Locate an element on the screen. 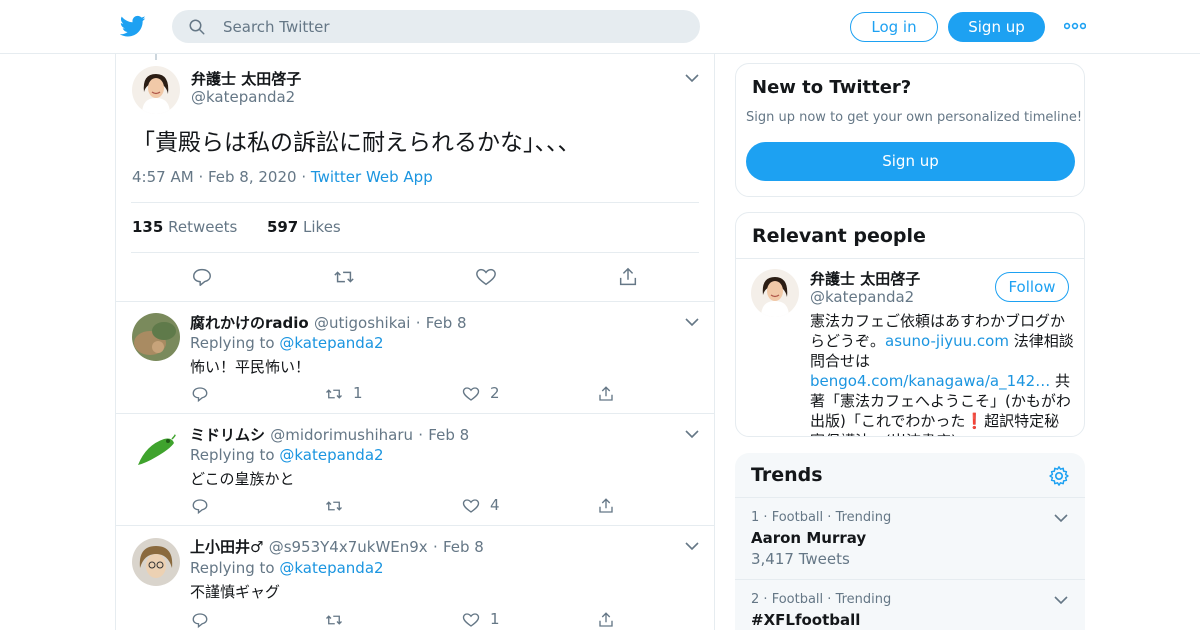 This screenshot has height=630, width=1200. card-title: Trends is located at coordinates (787, 475).